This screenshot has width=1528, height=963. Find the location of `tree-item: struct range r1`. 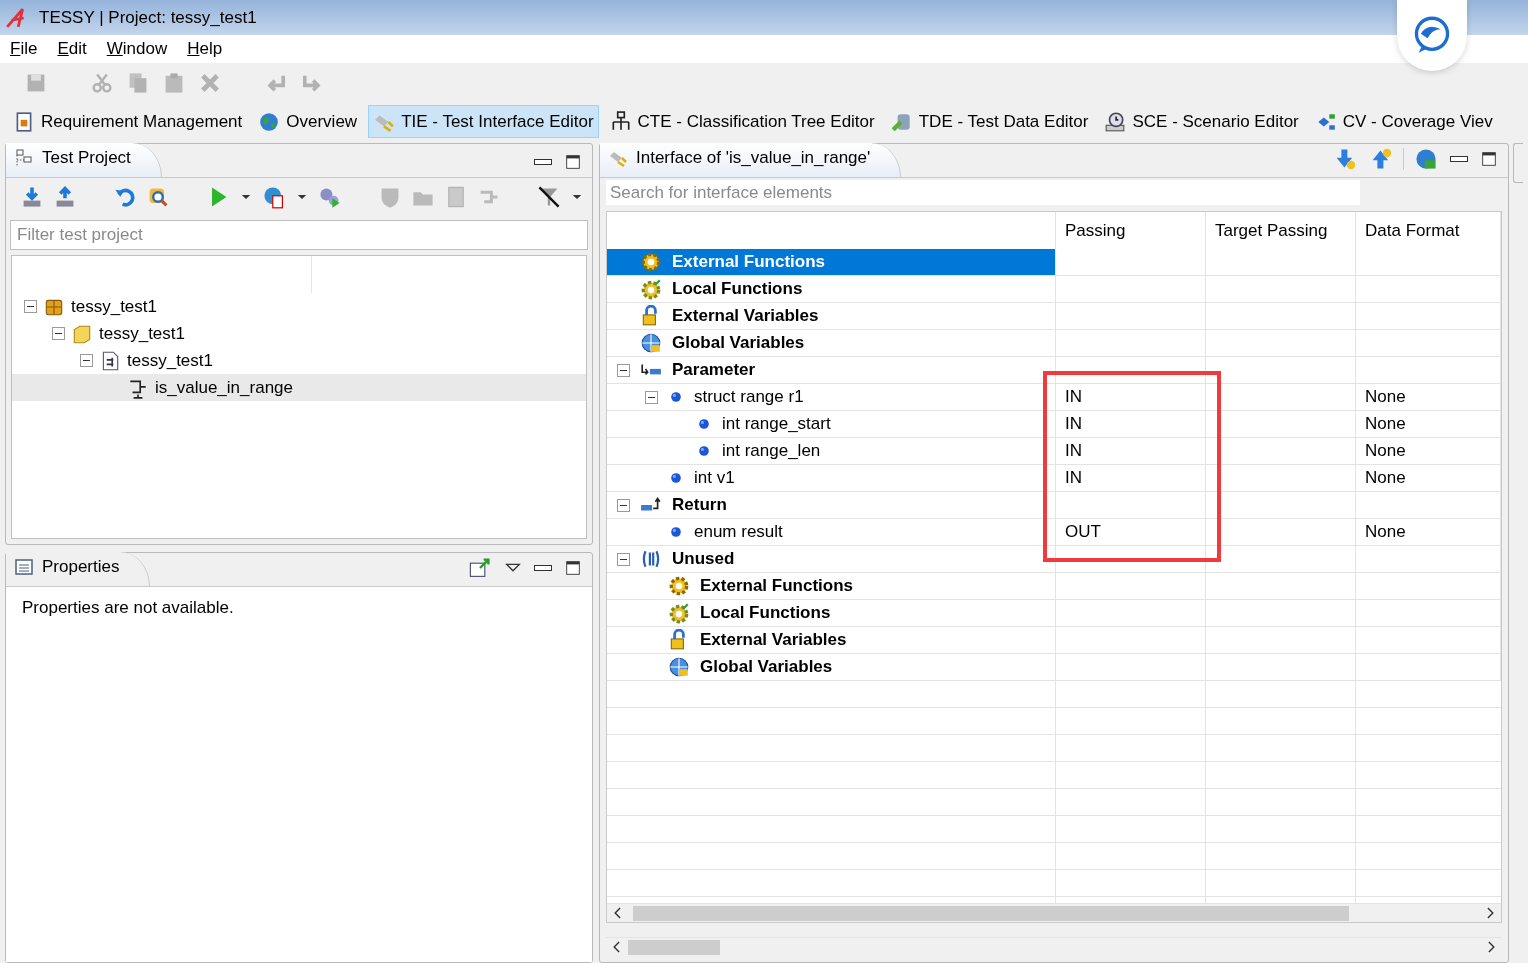

tree-item: struct range r1 is located at coordinates (831, 397).